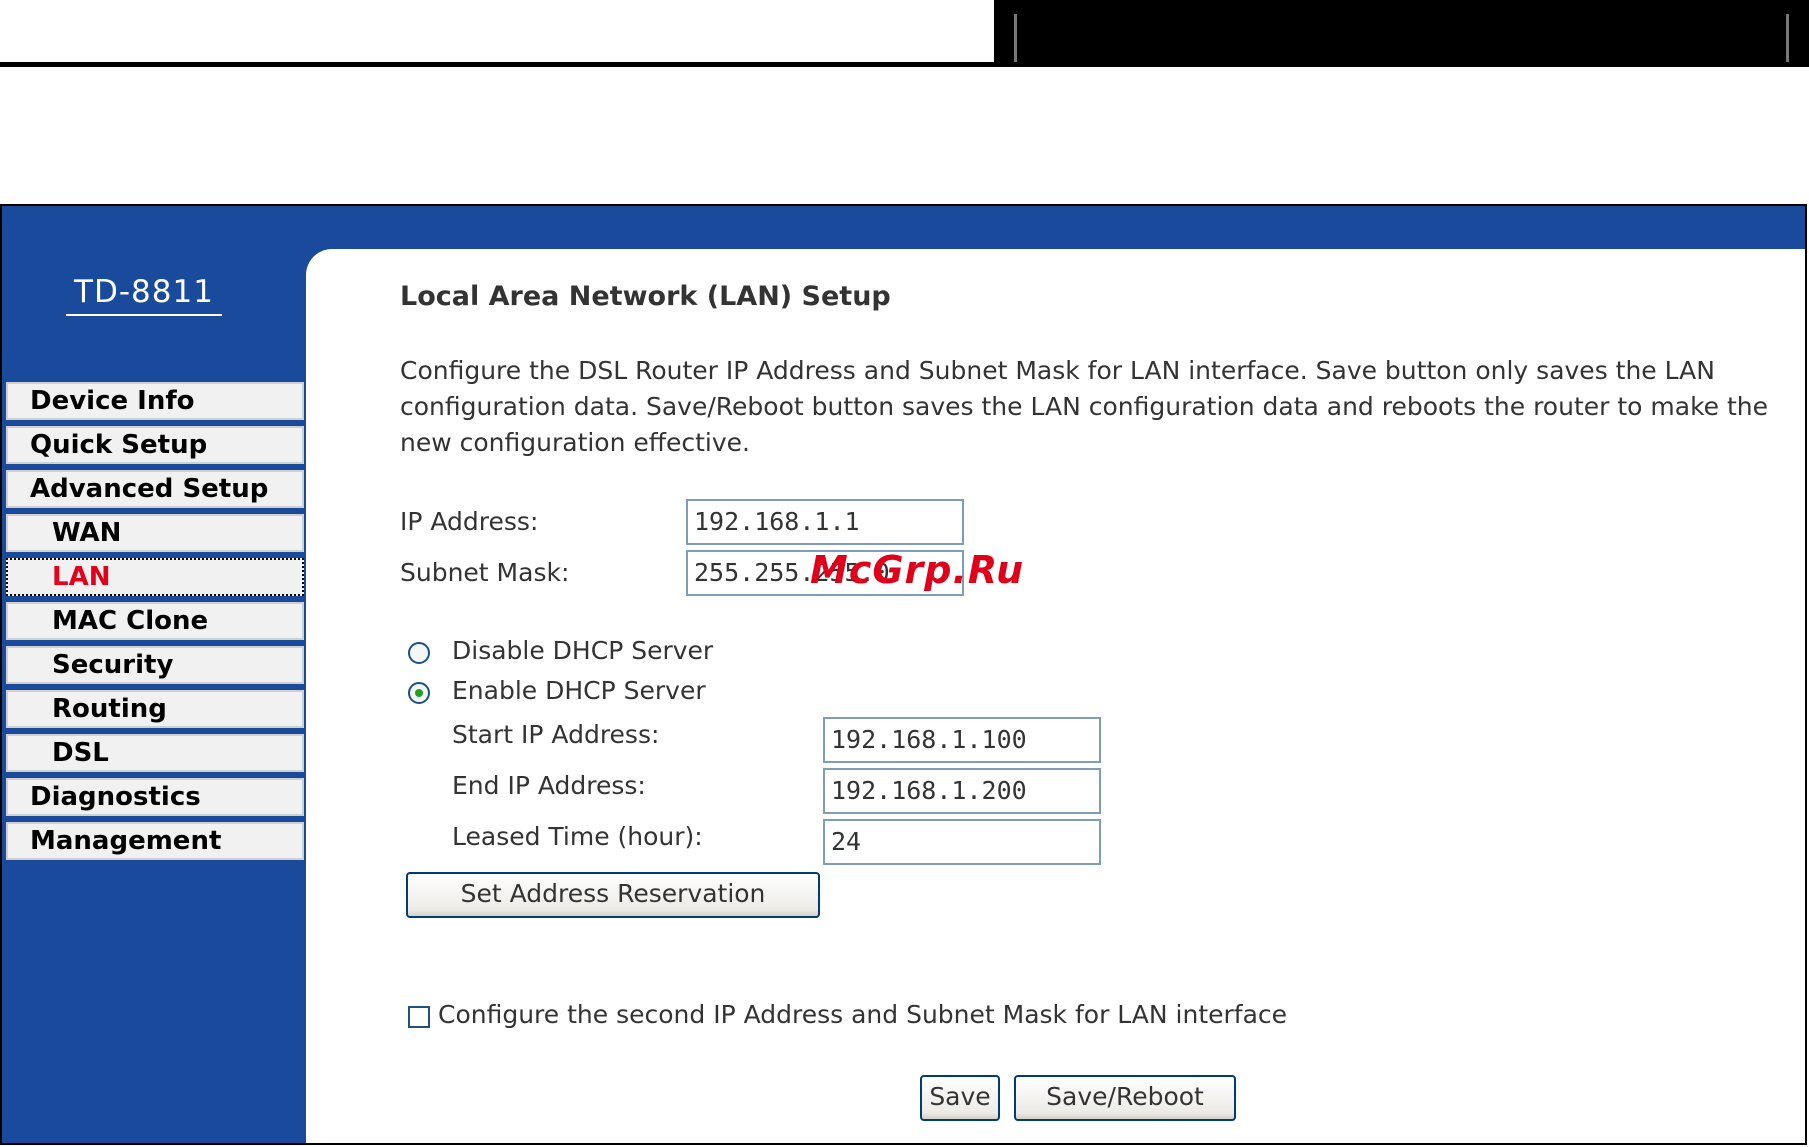  What do you see at coordinates (960, 1098) in the screenshot?
I see `save-button: Save` at bounding box center [960, 1098].